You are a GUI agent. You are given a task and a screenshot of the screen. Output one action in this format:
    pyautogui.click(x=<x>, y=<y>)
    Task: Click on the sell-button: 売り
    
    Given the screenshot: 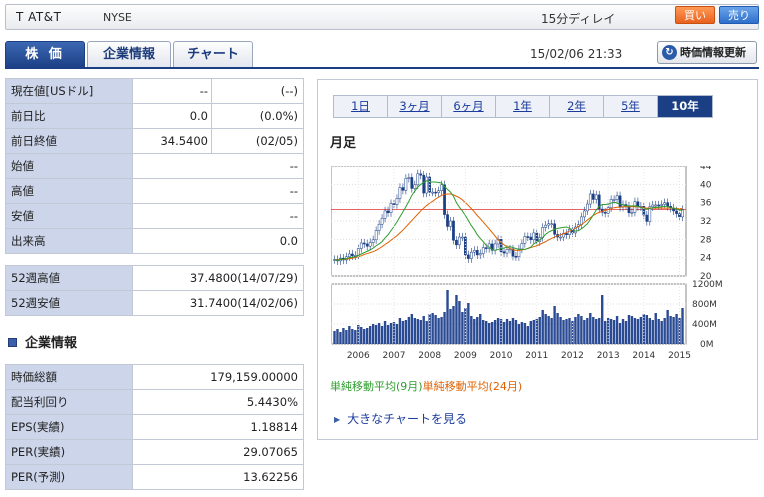 What is the action you would take?
    pyautogui.click(x=739, y=15)
    